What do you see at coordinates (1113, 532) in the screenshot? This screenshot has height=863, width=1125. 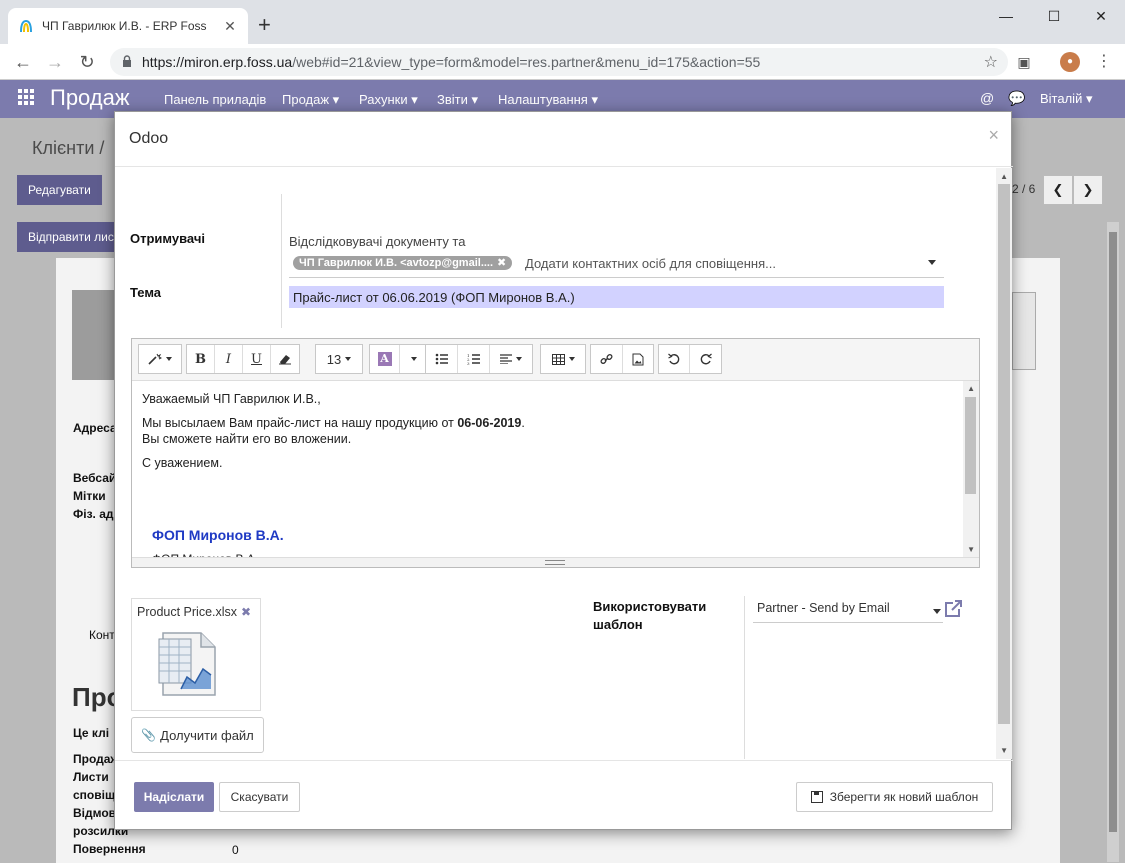 I see `page-scrollbar-thumb` at bounding box center [1113, 532].